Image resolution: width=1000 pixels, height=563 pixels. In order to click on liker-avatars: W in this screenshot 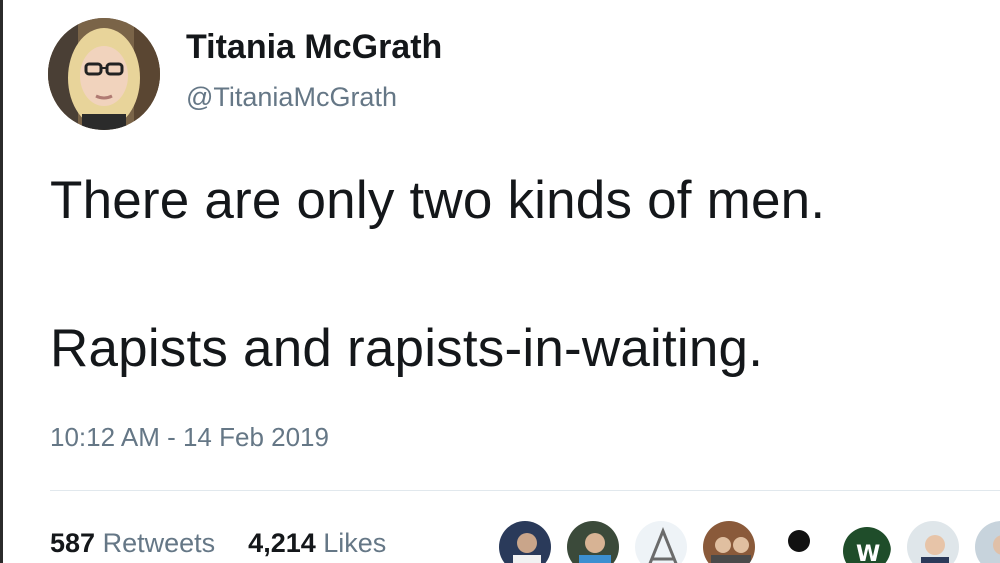, I will do `click(748, 541)`.